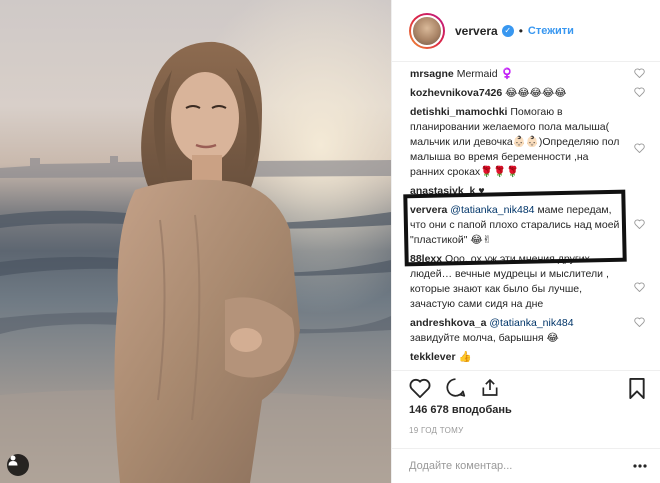 The image size is (660, 483). I want to click on post-timestamp: 19 ГОД ТОМУ, so click(436, 430).